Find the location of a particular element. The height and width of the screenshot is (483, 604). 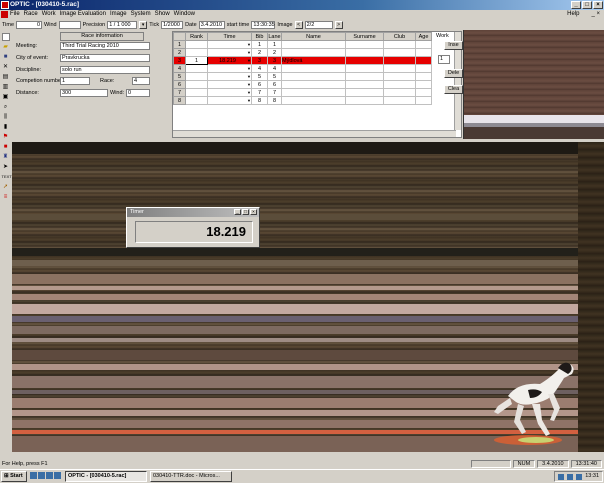

menu-race: Race is located at coordinates (31, 14).